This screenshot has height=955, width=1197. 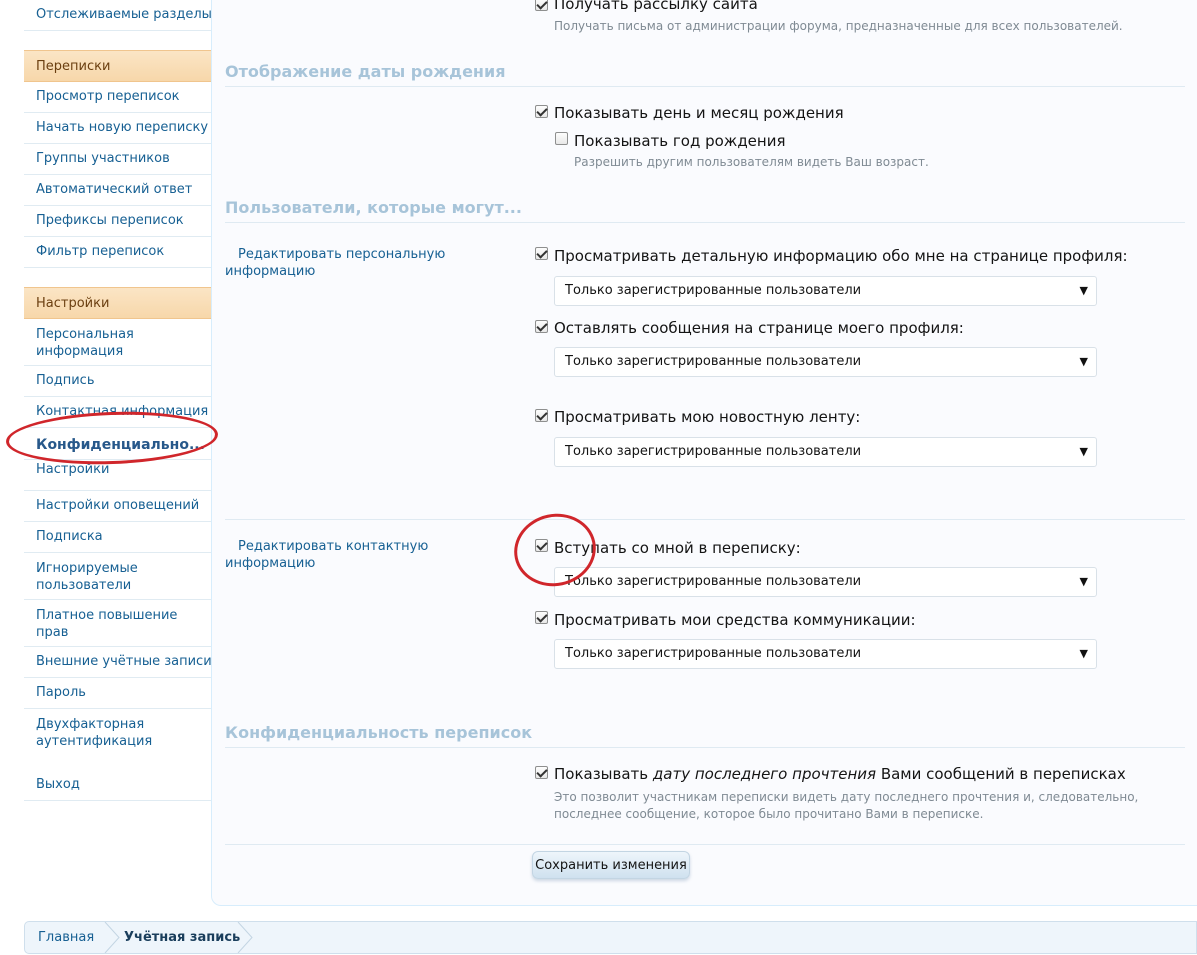 I want to click on post-on-profile-checkbox, so click(x=541, y=326).